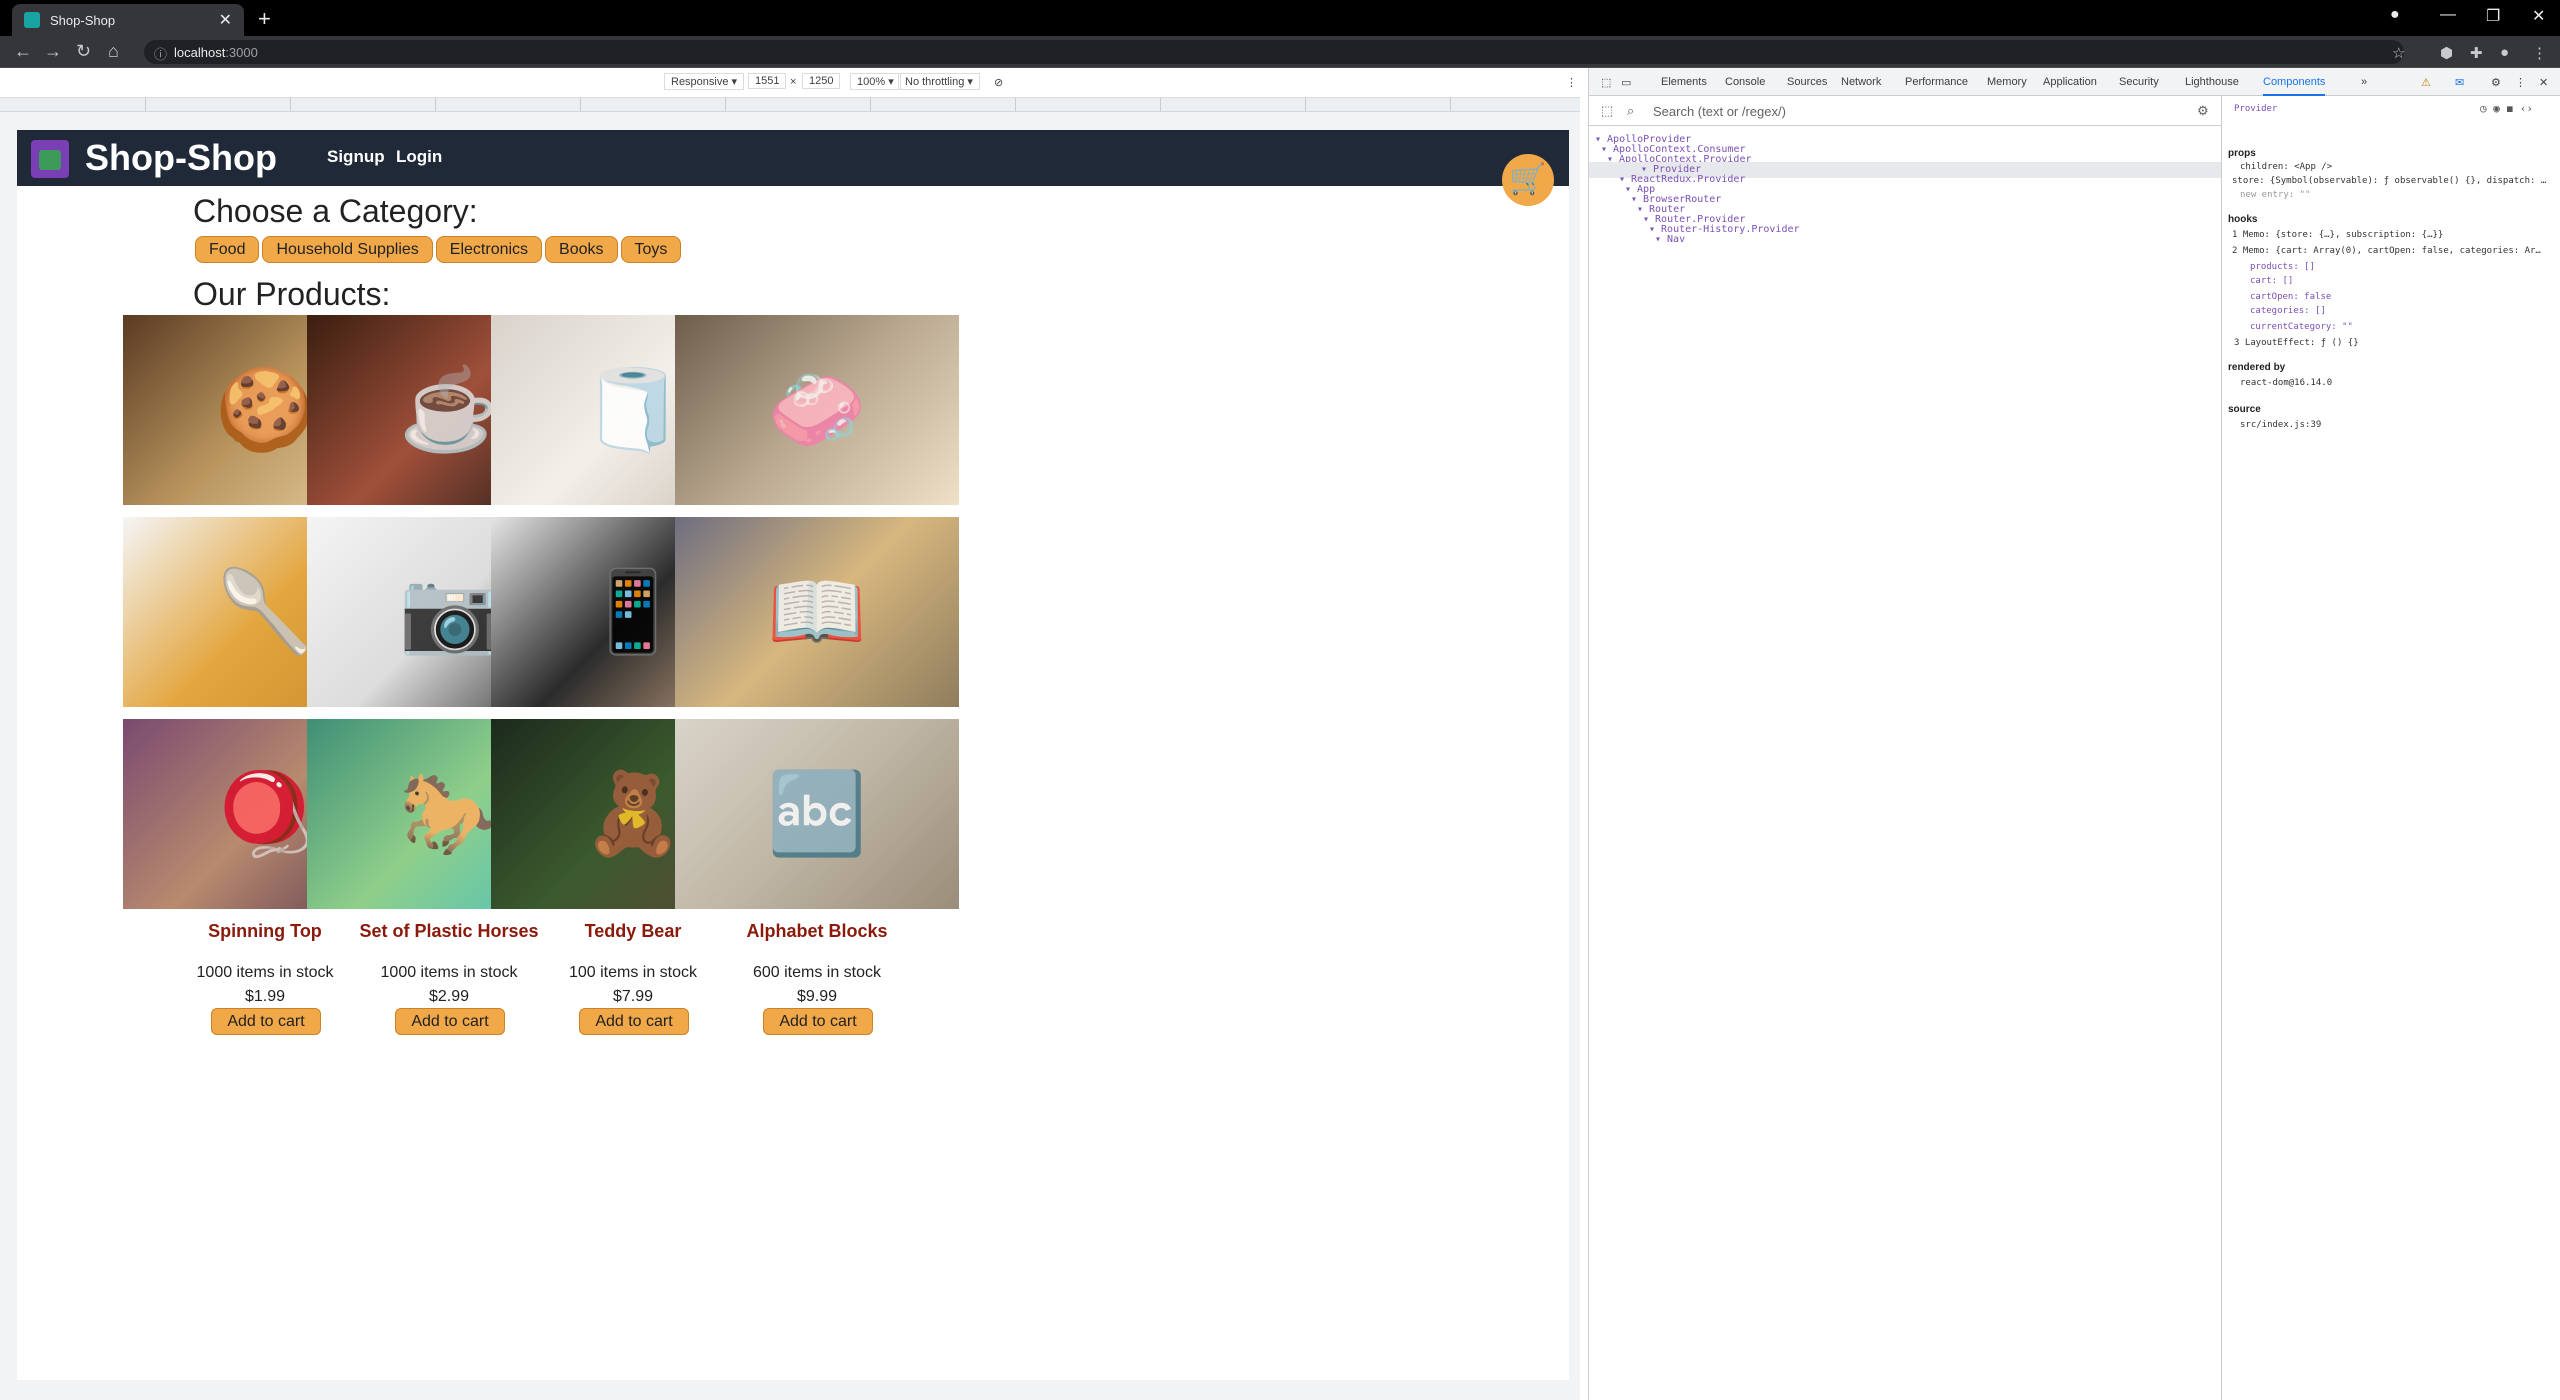  I want to click on warnings-badge: ⚠, so click(2426, 82).